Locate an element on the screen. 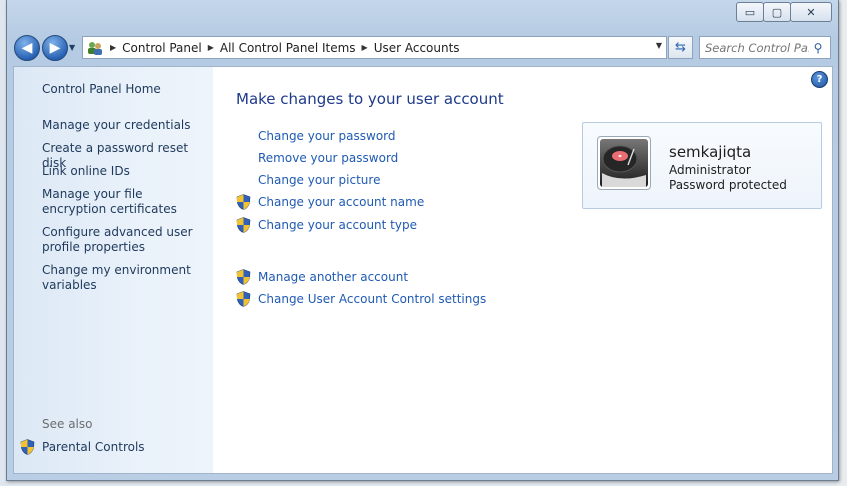  address-dropdown-icon: ▼ is located at coordinates (659, 45).